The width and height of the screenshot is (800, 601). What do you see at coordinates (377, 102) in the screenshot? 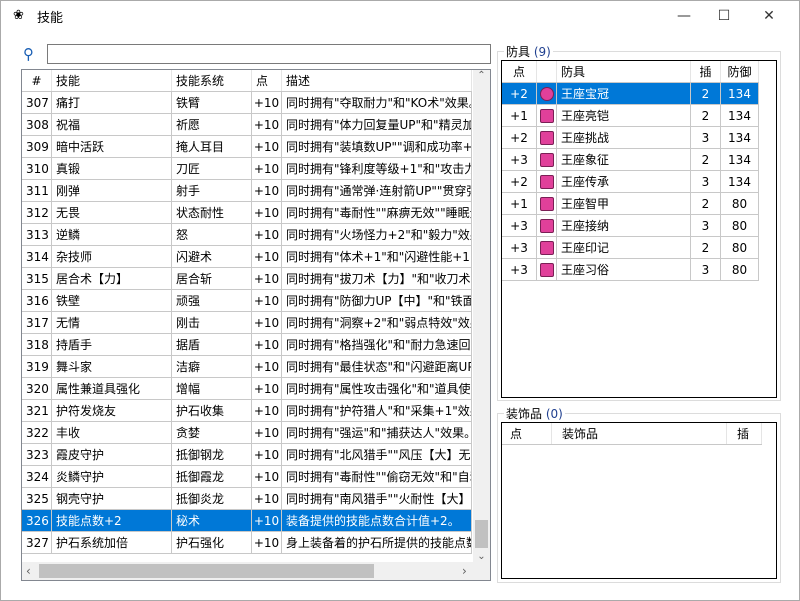
I see `skill-cell: 同时拥有"夺取耐力"和"KO术"效果。` at bounding box center [377, 102].